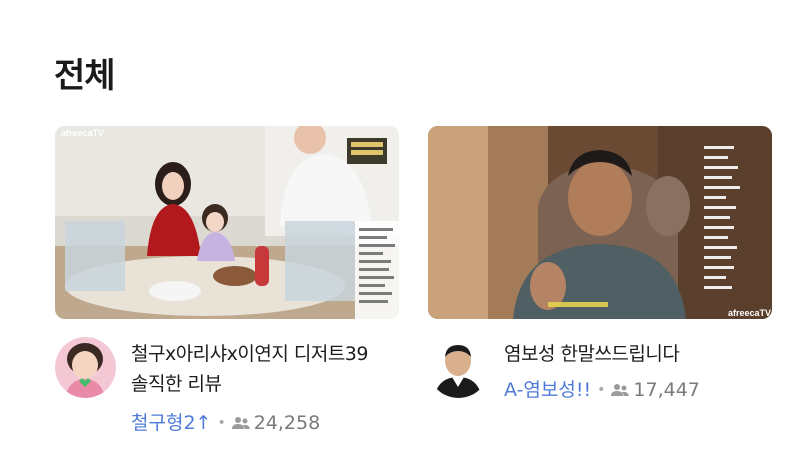 Image resolution: width=810 pixels, height=456 pixels. I want to click on section-title: 전체, so click(85, 76).